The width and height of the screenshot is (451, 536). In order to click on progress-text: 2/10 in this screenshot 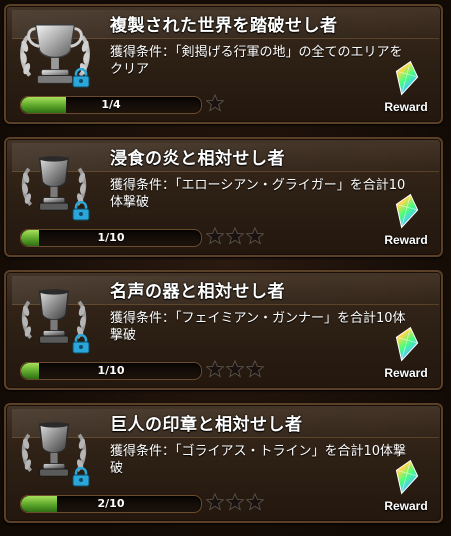, I will do `click(111, 503)`.